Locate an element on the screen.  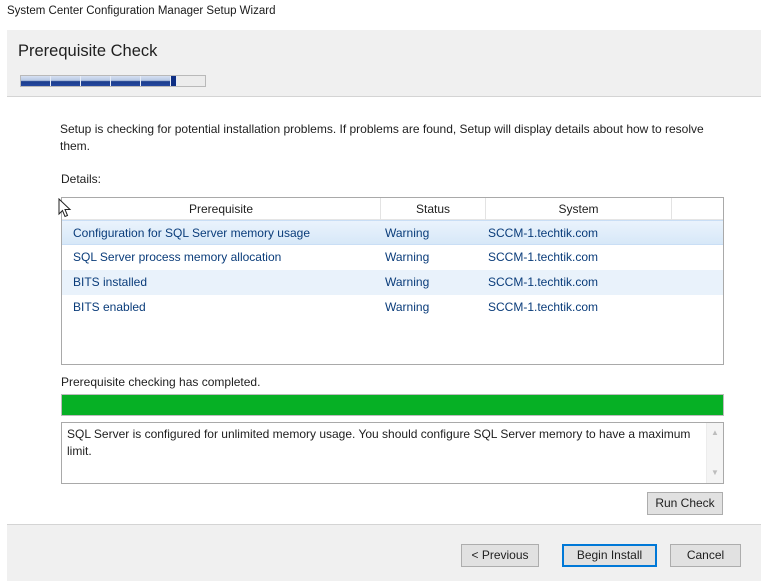
step-segment-remaining is located at coordinates (191, 81).